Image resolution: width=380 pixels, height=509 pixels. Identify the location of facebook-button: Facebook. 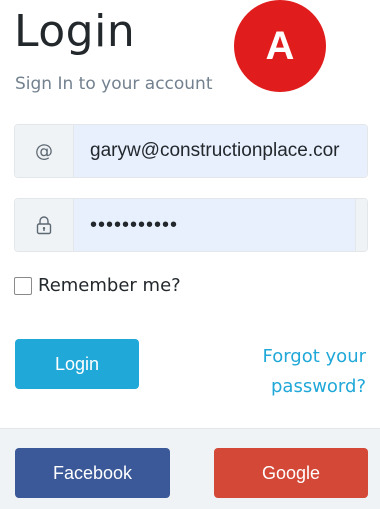
(92, 473).